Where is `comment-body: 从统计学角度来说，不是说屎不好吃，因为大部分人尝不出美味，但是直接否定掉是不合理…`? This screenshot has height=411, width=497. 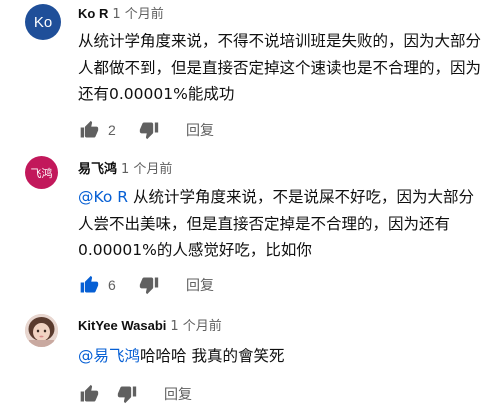
comment-body: 从统计学角度来说，不是说屎不好吃，因为大部分人尝不出美味，但是直接否定掉是不合理… is located at coordinates (276, 223).